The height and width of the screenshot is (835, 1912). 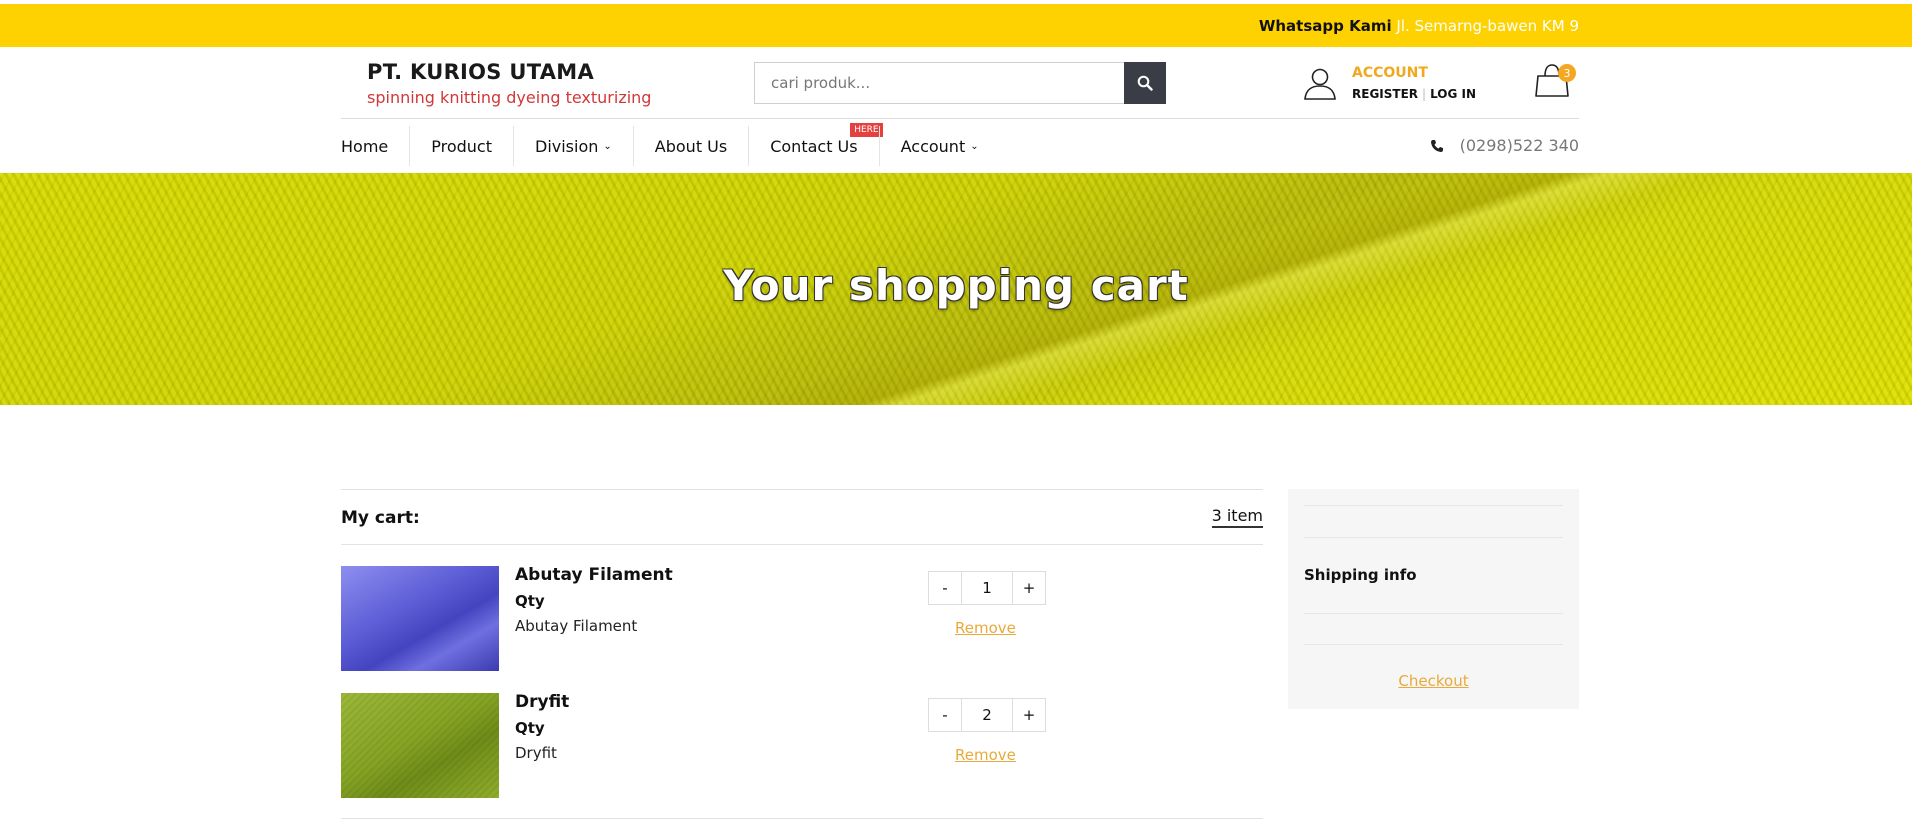 What do you see at coordinates (802, 818) in the screenshot?
I see `cart-bottom-divider` at bounding box center [802, 818].